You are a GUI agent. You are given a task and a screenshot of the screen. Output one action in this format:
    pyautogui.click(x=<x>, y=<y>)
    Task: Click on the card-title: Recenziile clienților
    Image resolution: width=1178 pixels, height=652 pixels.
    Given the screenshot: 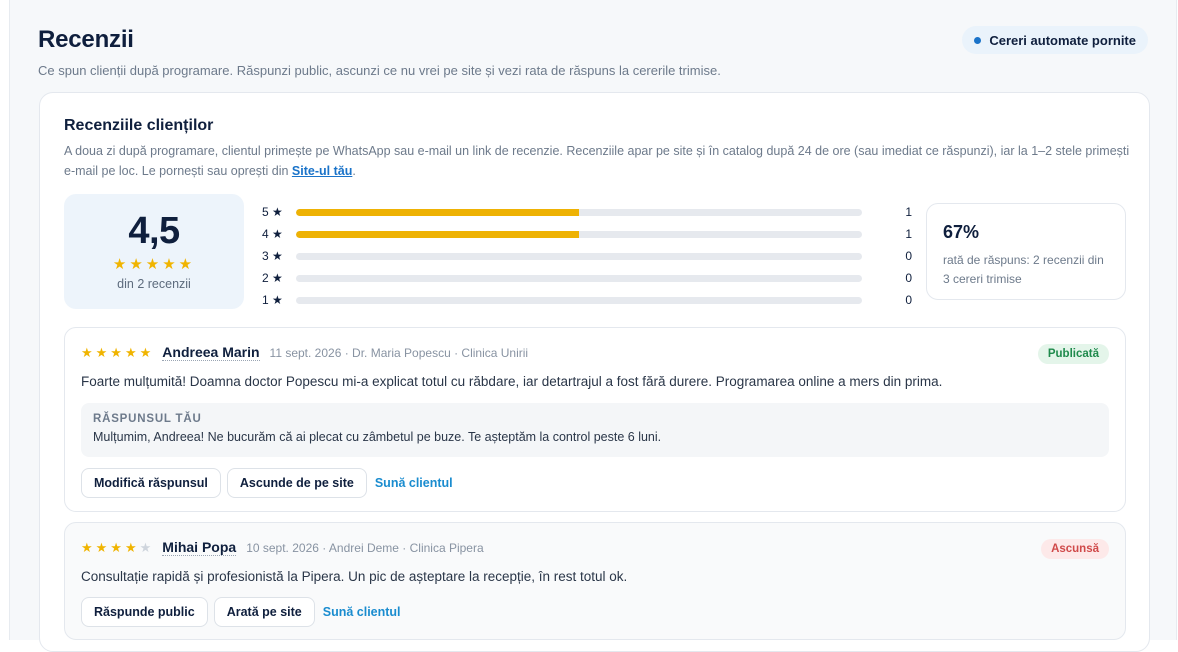 What is the action you would take?
    pyautogui.click(x=139, y=125)
    